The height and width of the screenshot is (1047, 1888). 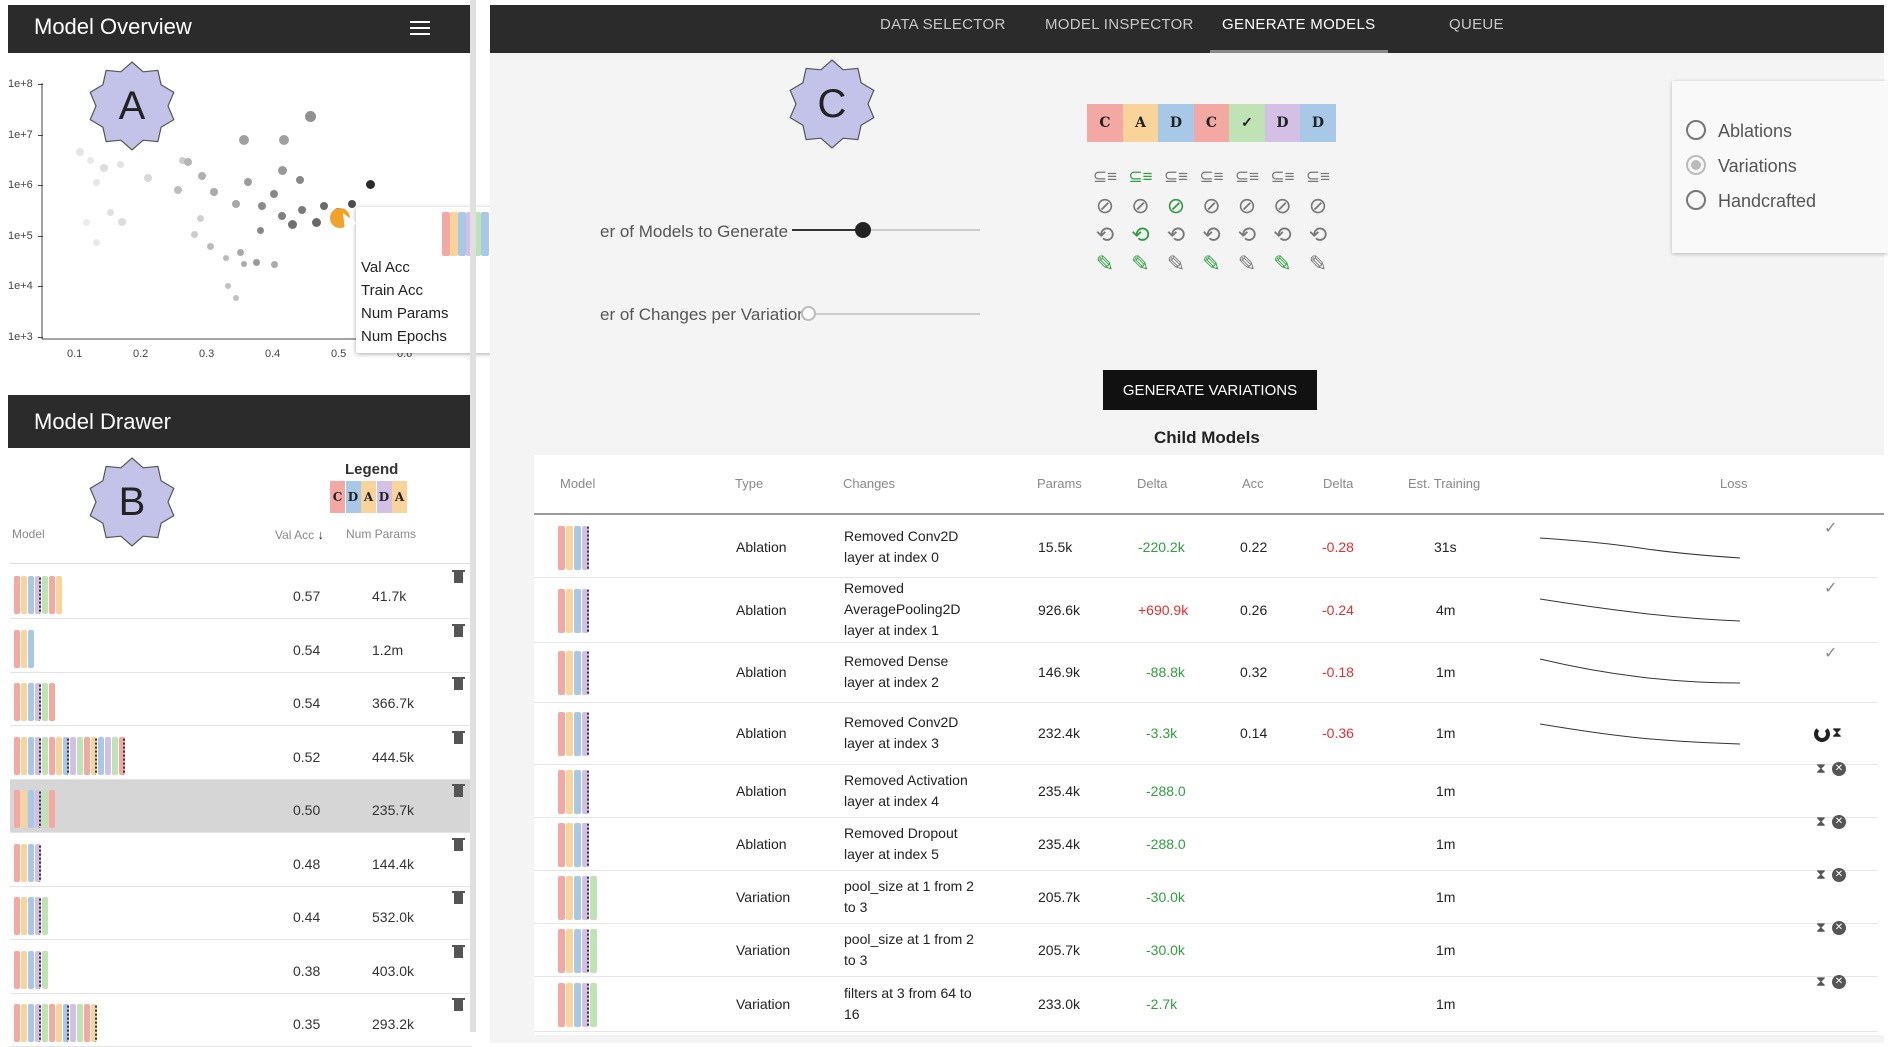 I want to click on tab-generate-models: GENERATE MODELS, so click(x=1298, y=24).